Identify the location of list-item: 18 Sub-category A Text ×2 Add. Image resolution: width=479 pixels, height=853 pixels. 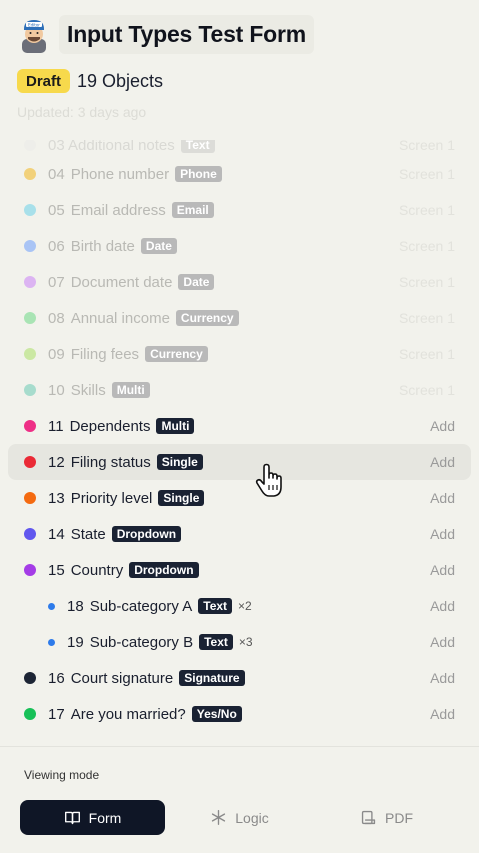
(239, 606).